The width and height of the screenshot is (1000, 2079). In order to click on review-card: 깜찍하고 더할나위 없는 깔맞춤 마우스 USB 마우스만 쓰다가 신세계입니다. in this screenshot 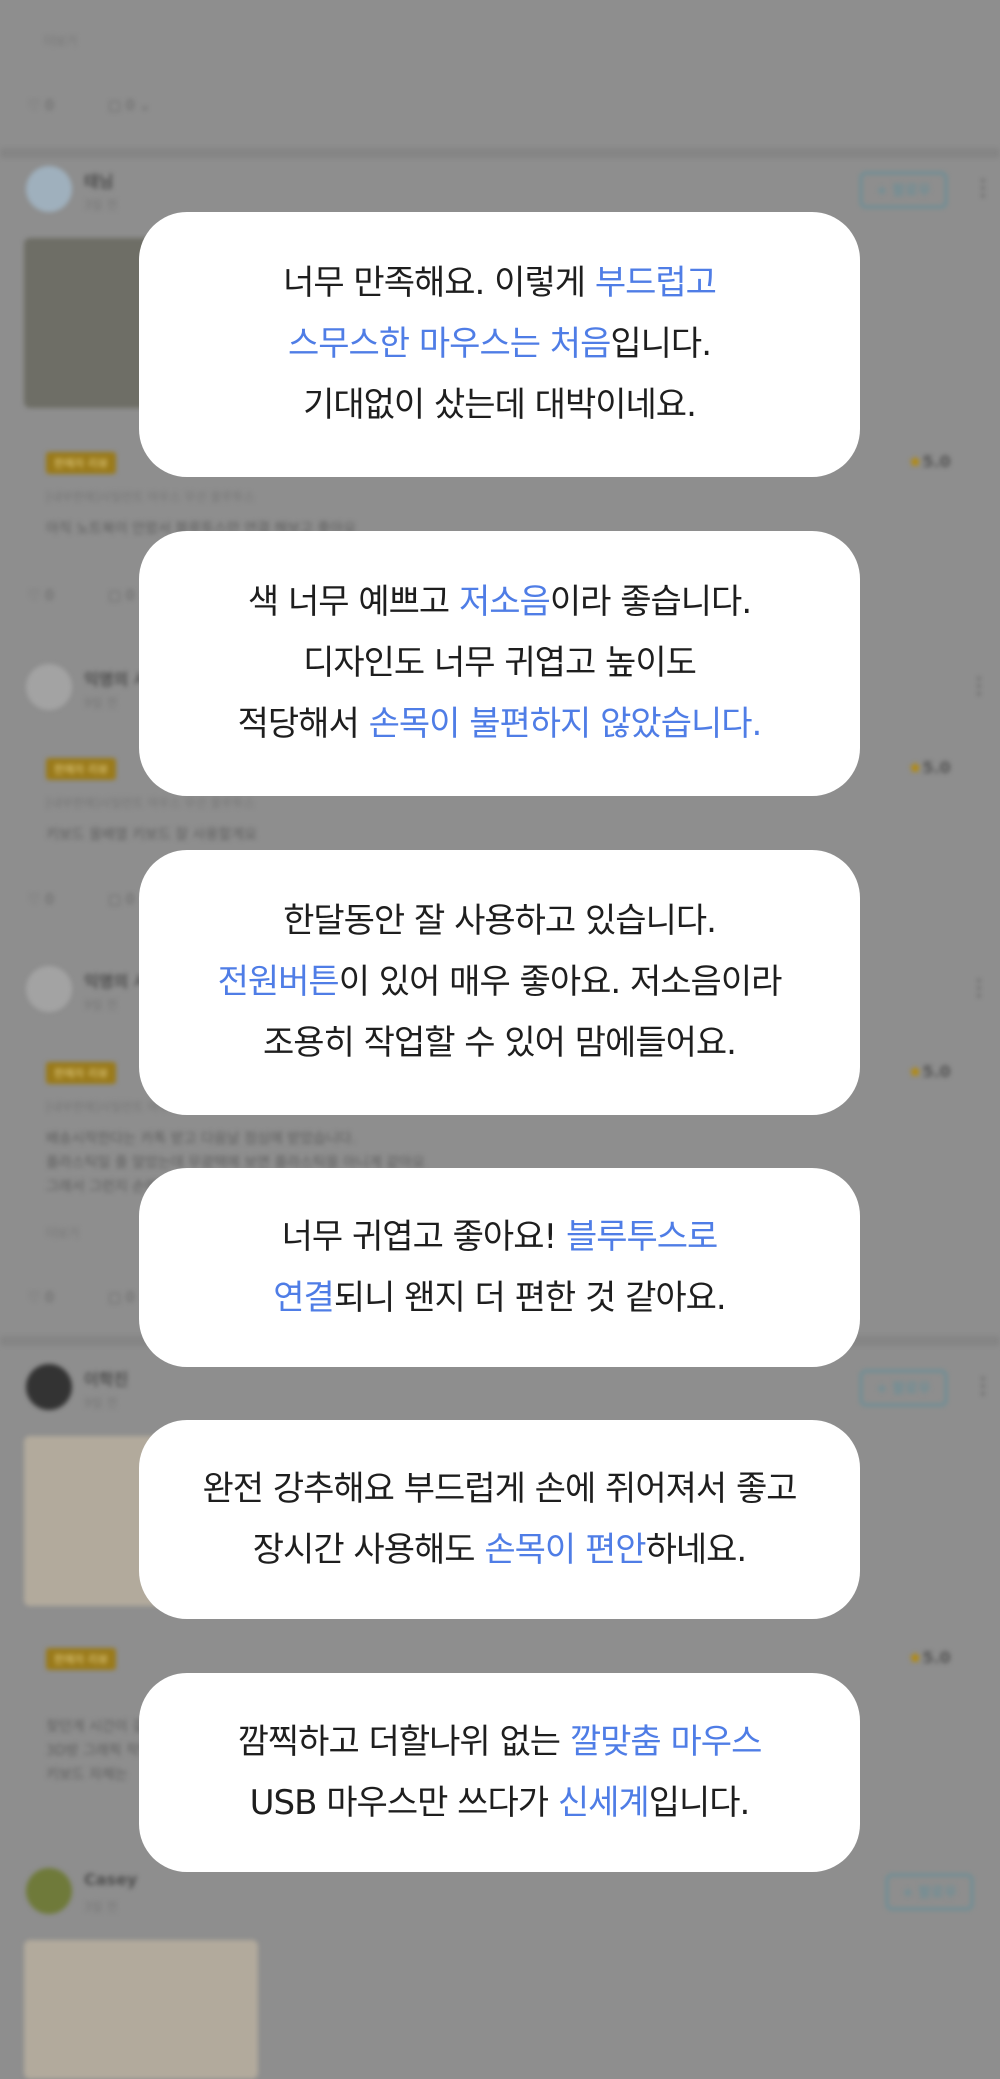, I will do `click(499, 1772)`.